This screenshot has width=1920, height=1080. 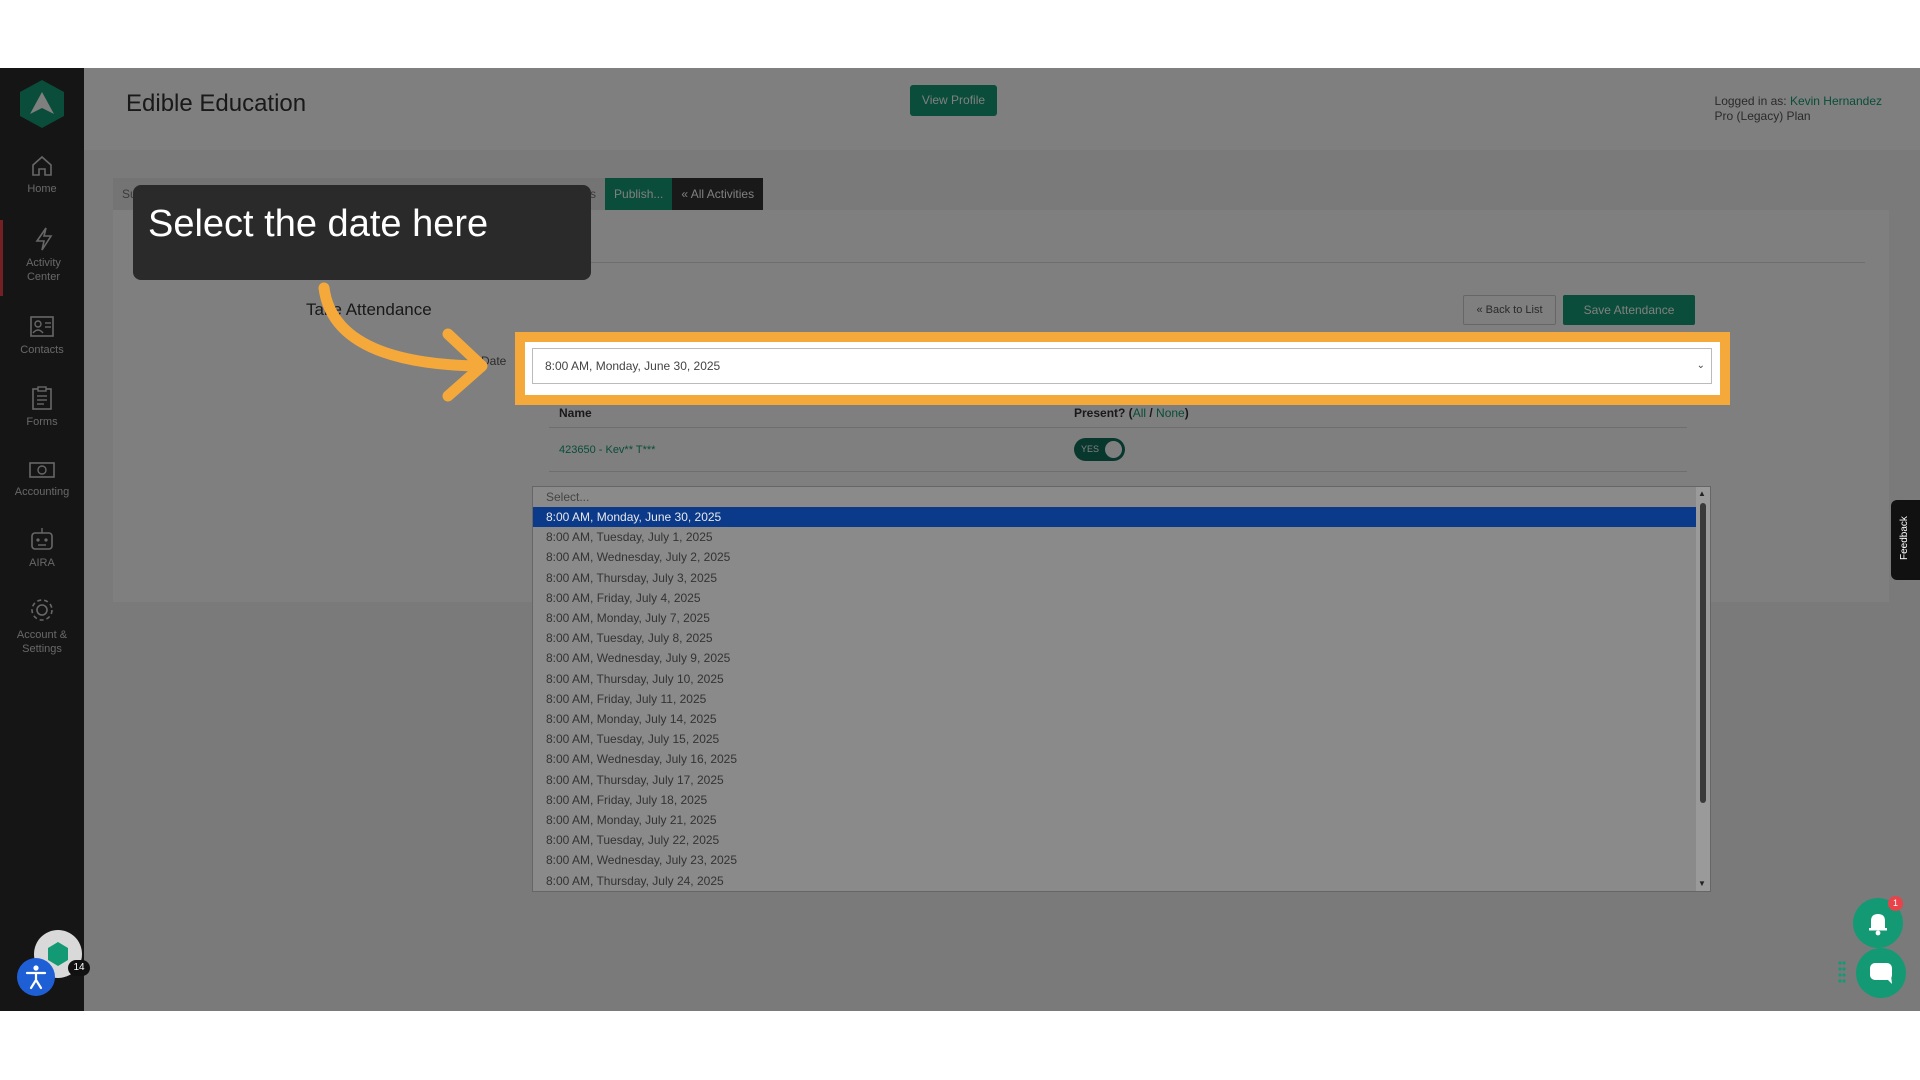 What do you see at coordinates (403, 342) in the screenshot?
I see `arrow-icon` at bounding box center [403, 342].